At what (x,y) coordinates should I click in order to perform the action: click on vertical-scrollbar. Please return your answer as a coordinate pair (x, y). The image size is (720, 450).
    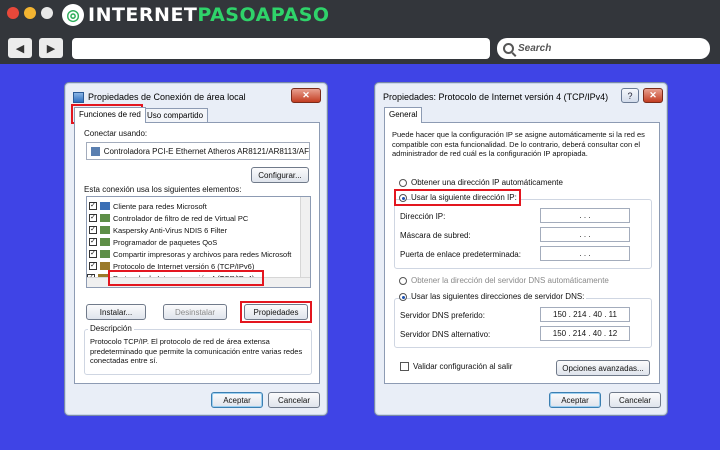
    Looking at the image, I should click on (305, 237).